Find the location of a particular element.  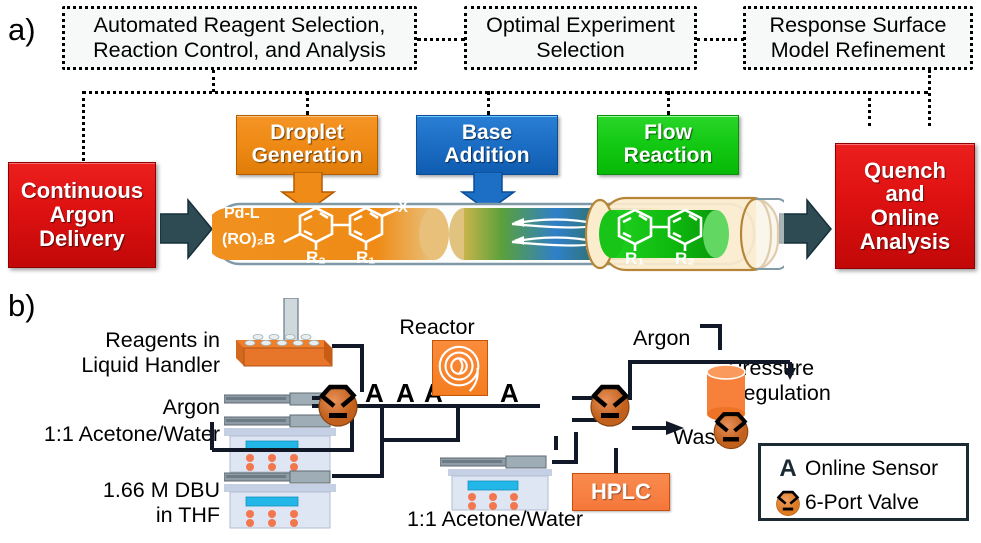

stage-argon-line1: Continuous is located at coordinates (82, 191).